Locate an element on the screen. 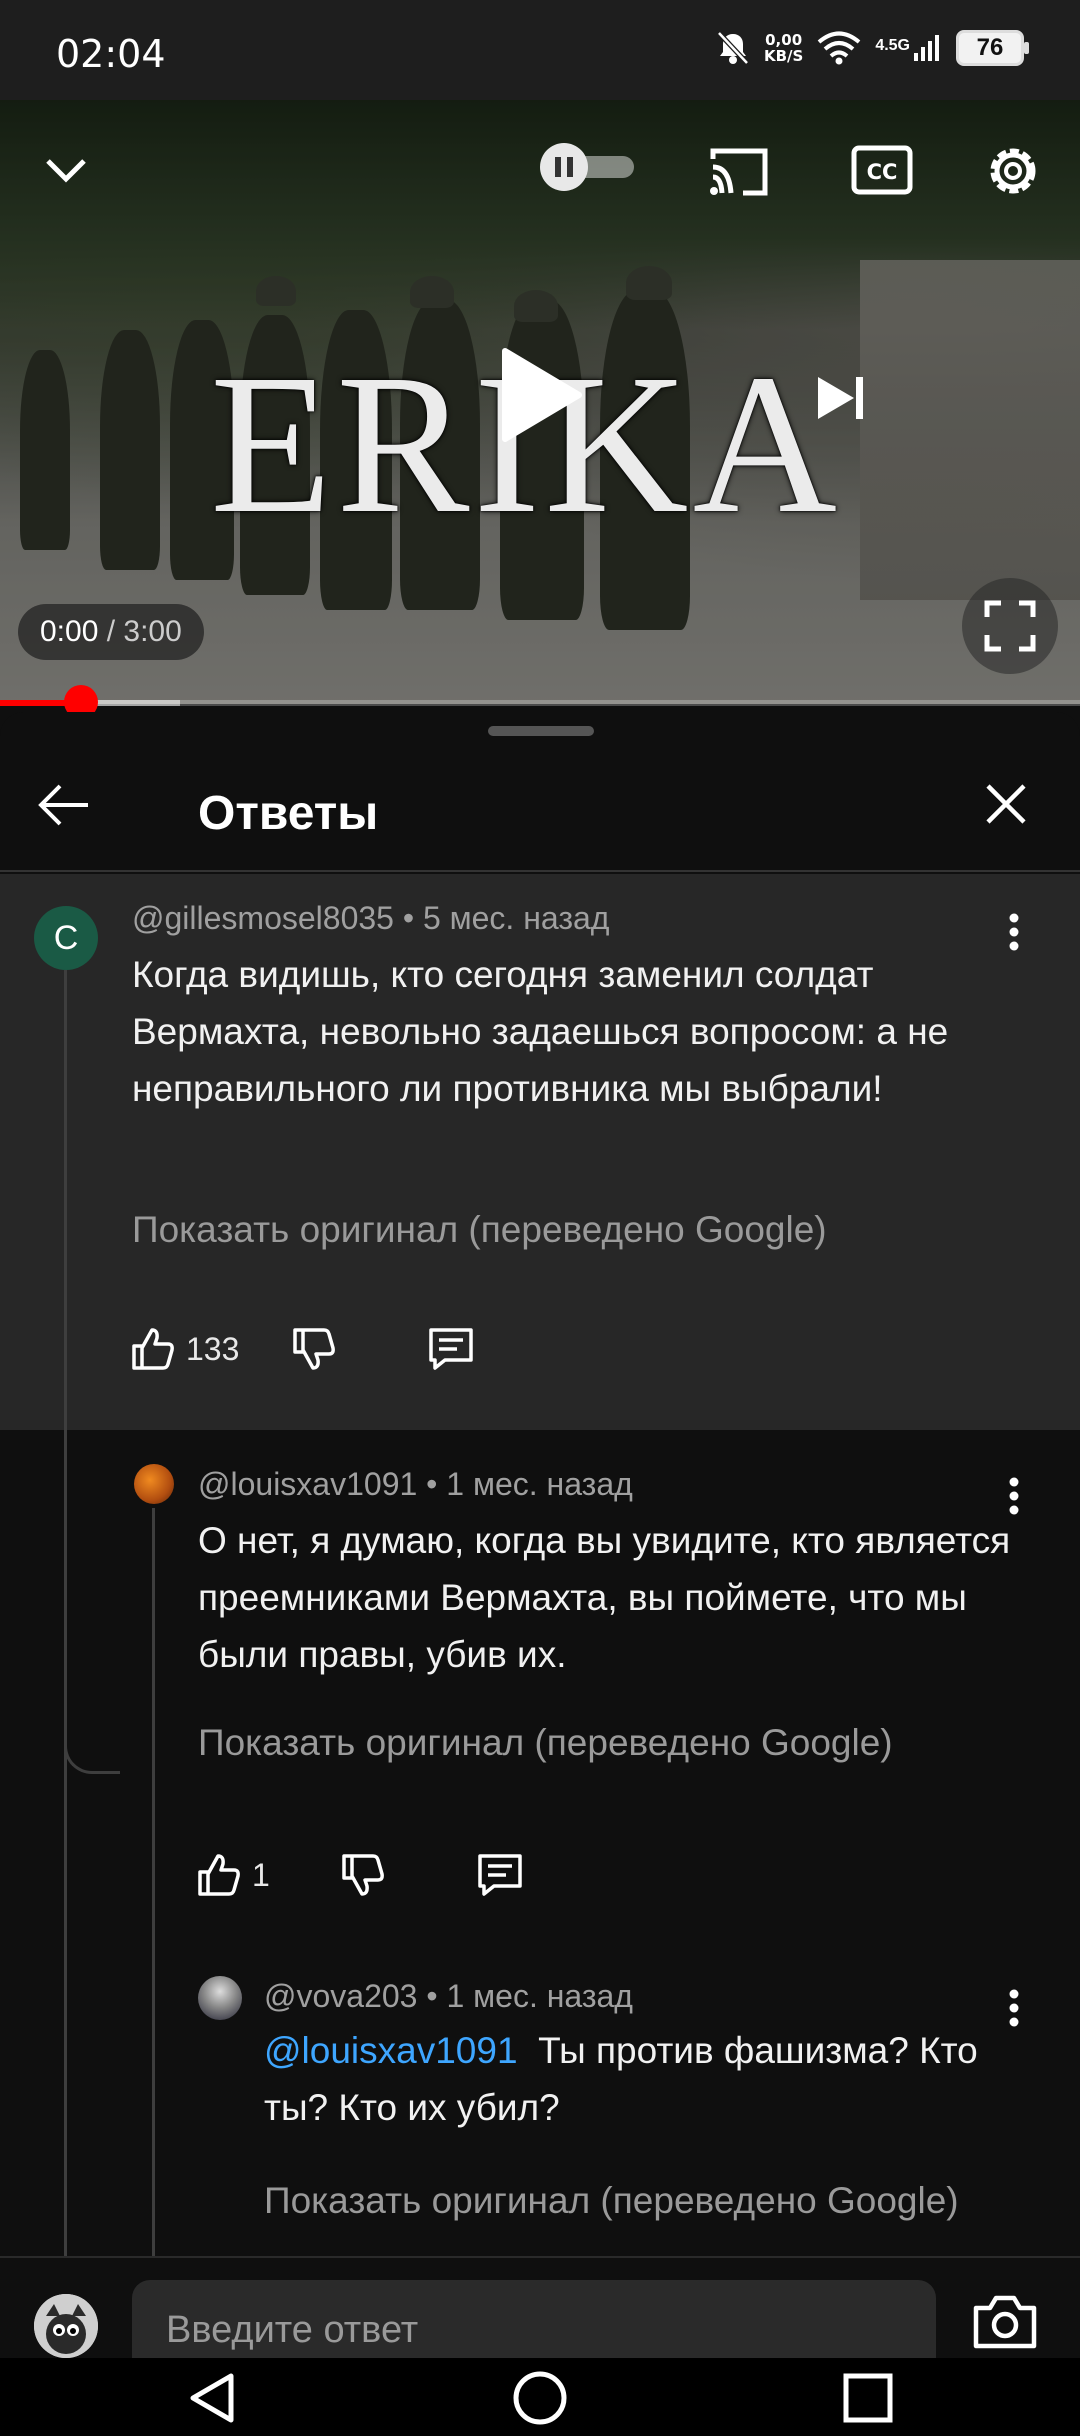 This screenshot has width=1080, height=2436. close-button is located at coordinates (1013, 811).